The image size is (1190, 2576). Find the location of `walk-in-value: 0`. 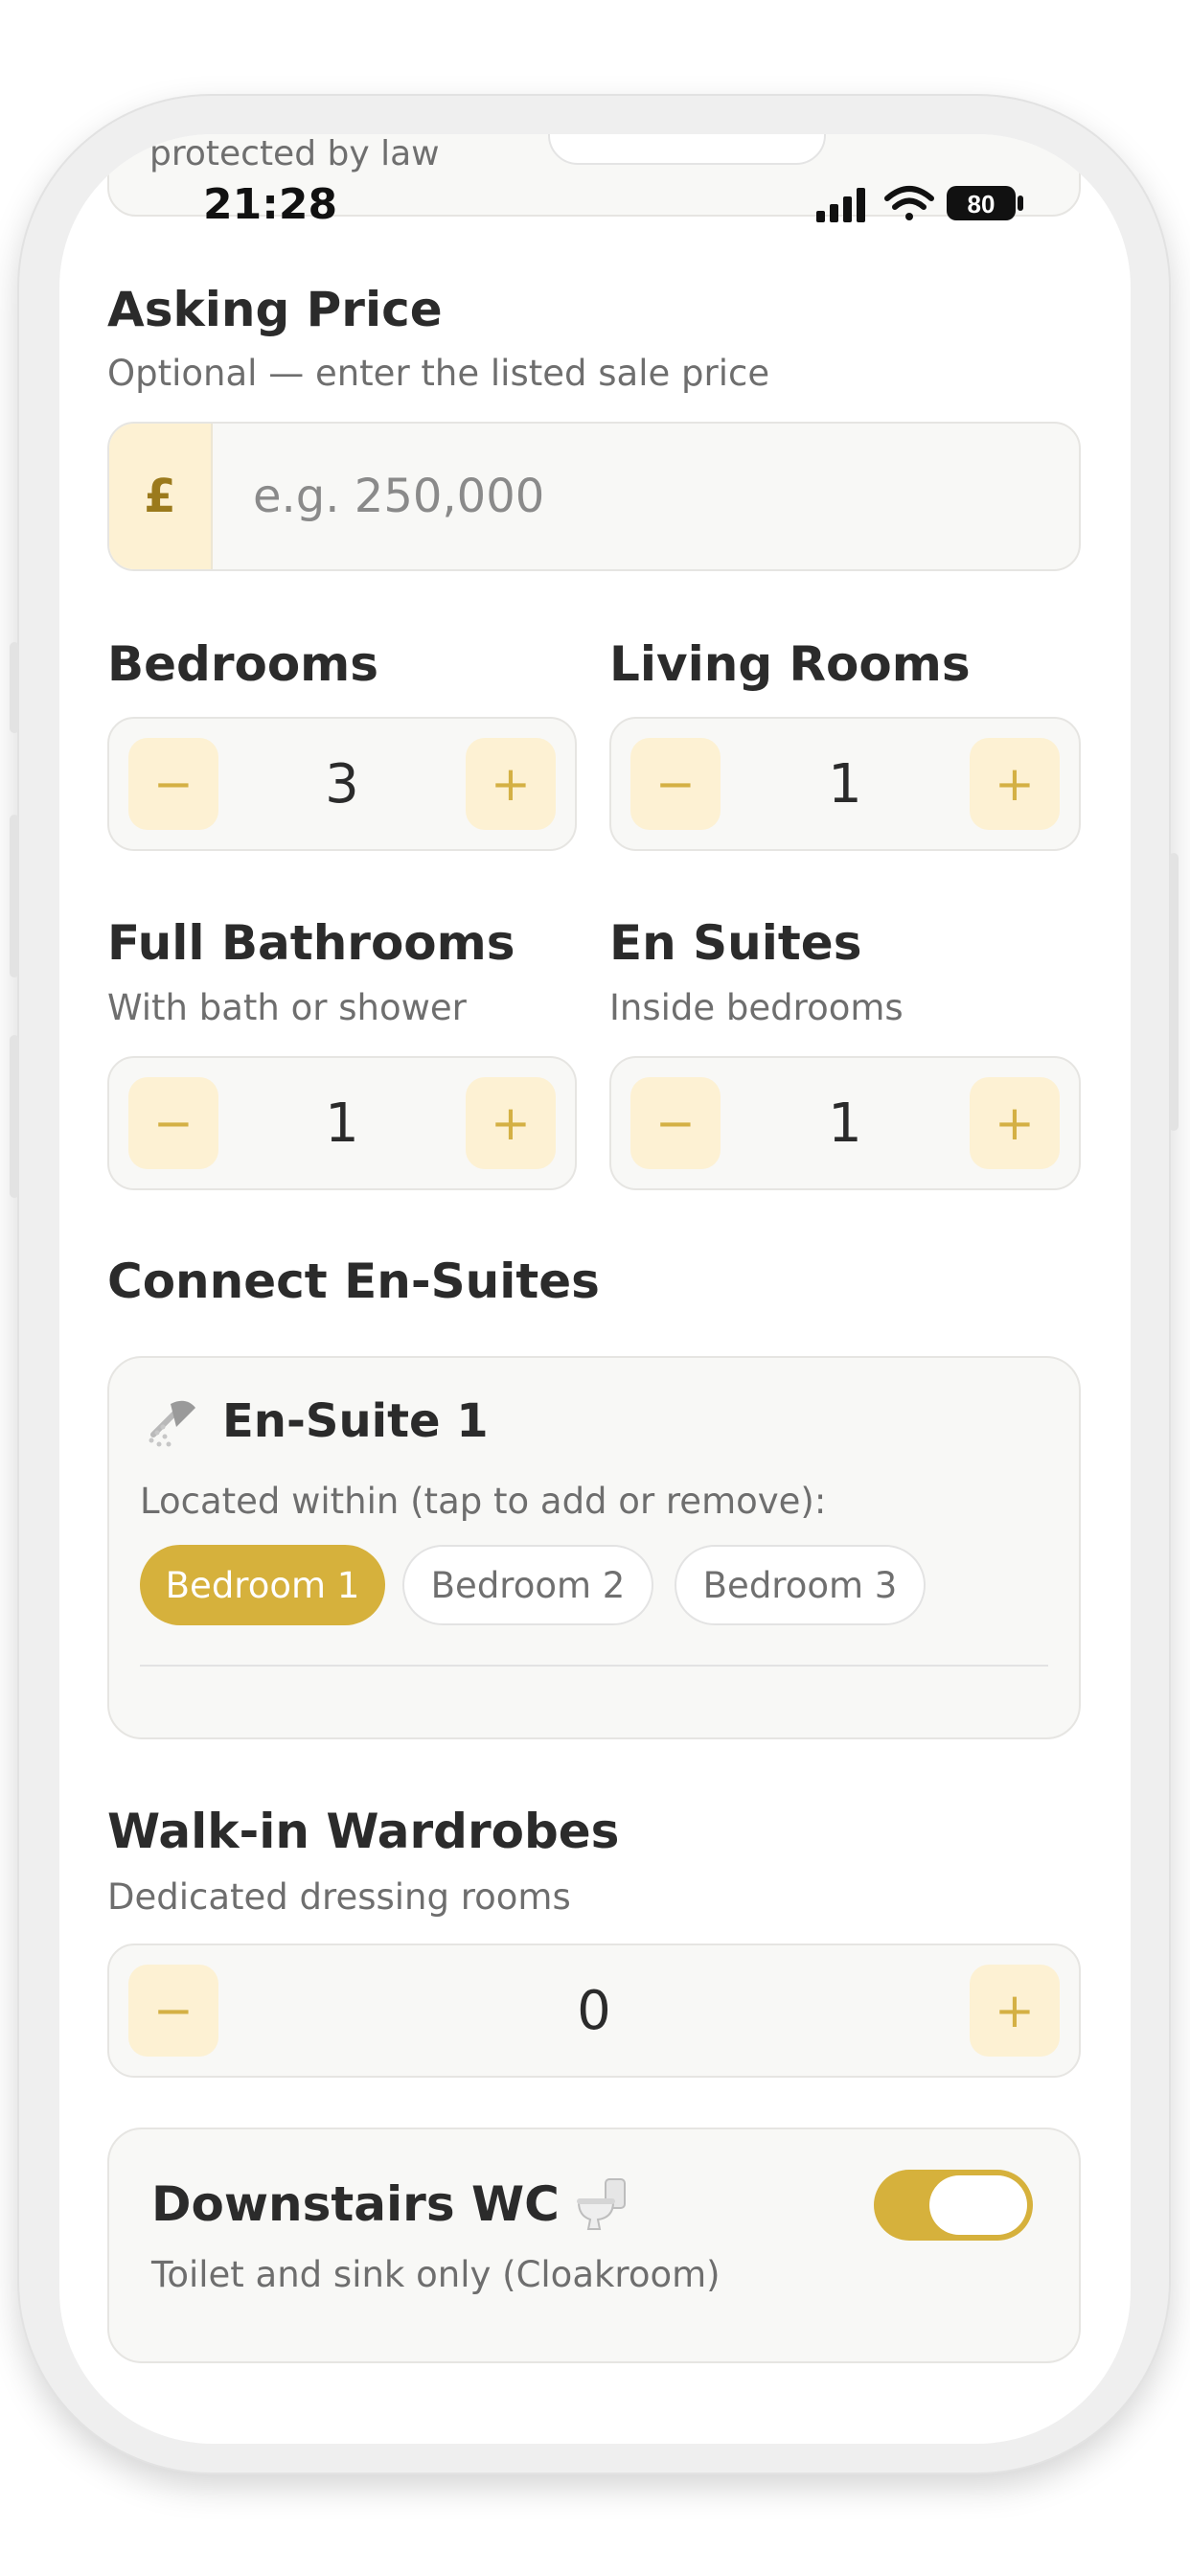

walk-in-value: 0 is located at coordinates (594, 2011).